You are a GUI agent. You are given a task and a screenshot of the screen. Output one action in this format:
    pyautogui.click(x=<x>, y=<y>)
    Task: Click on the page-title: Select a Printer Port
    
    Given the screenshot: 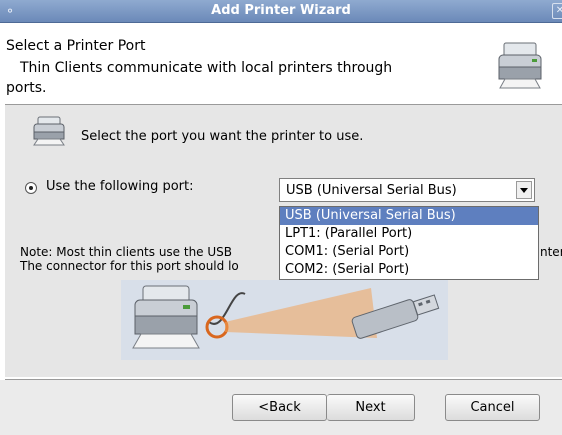 What is the action you would take?
    pyautogui.click(x=76, y=46)
    